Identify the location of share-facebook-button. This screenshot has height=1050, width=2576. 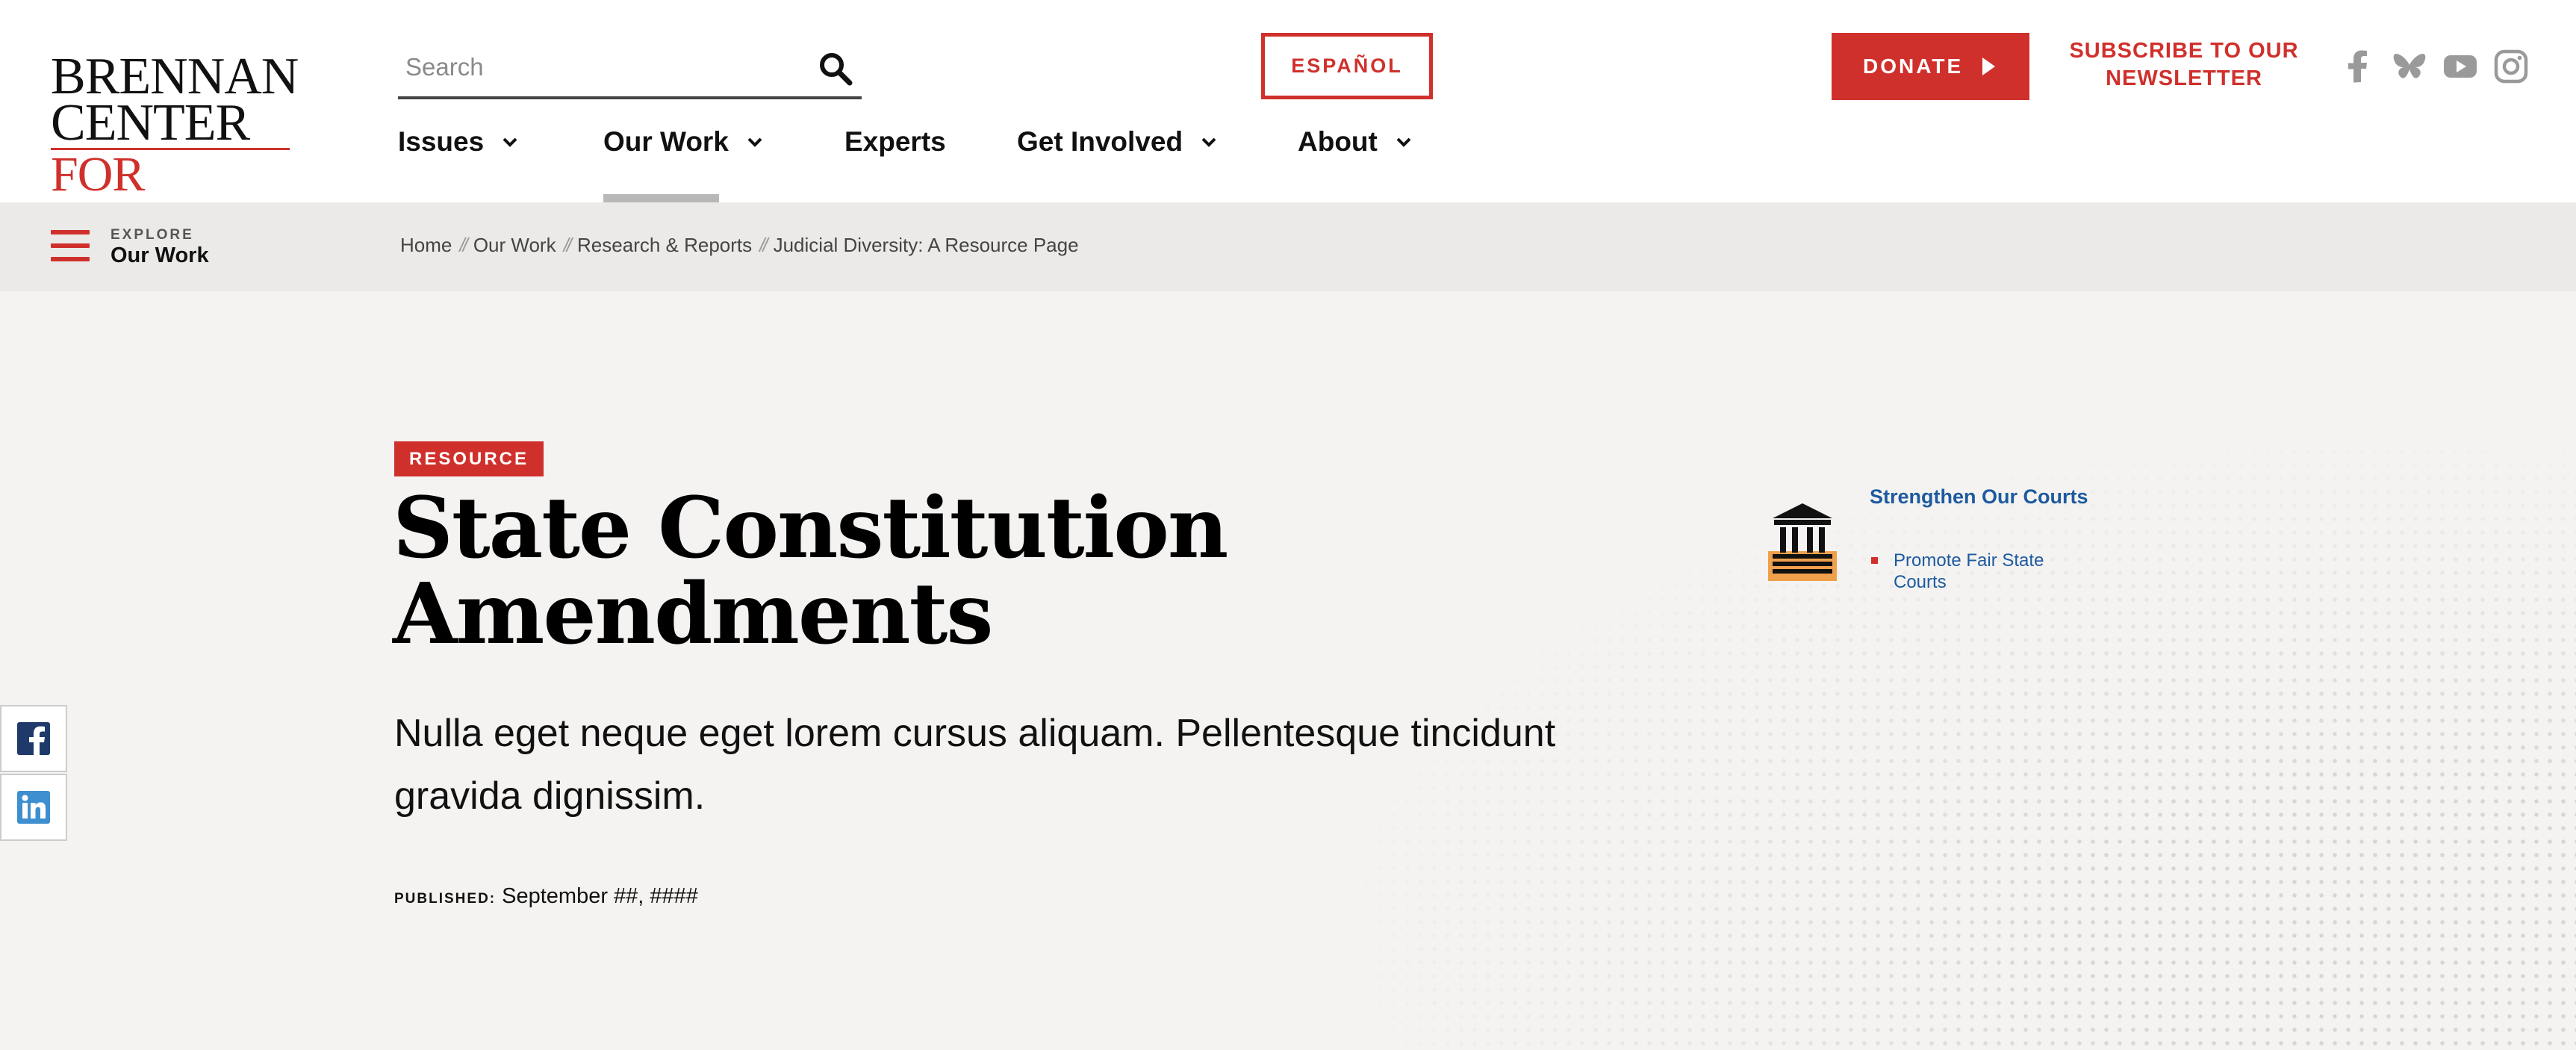
(33, 738).